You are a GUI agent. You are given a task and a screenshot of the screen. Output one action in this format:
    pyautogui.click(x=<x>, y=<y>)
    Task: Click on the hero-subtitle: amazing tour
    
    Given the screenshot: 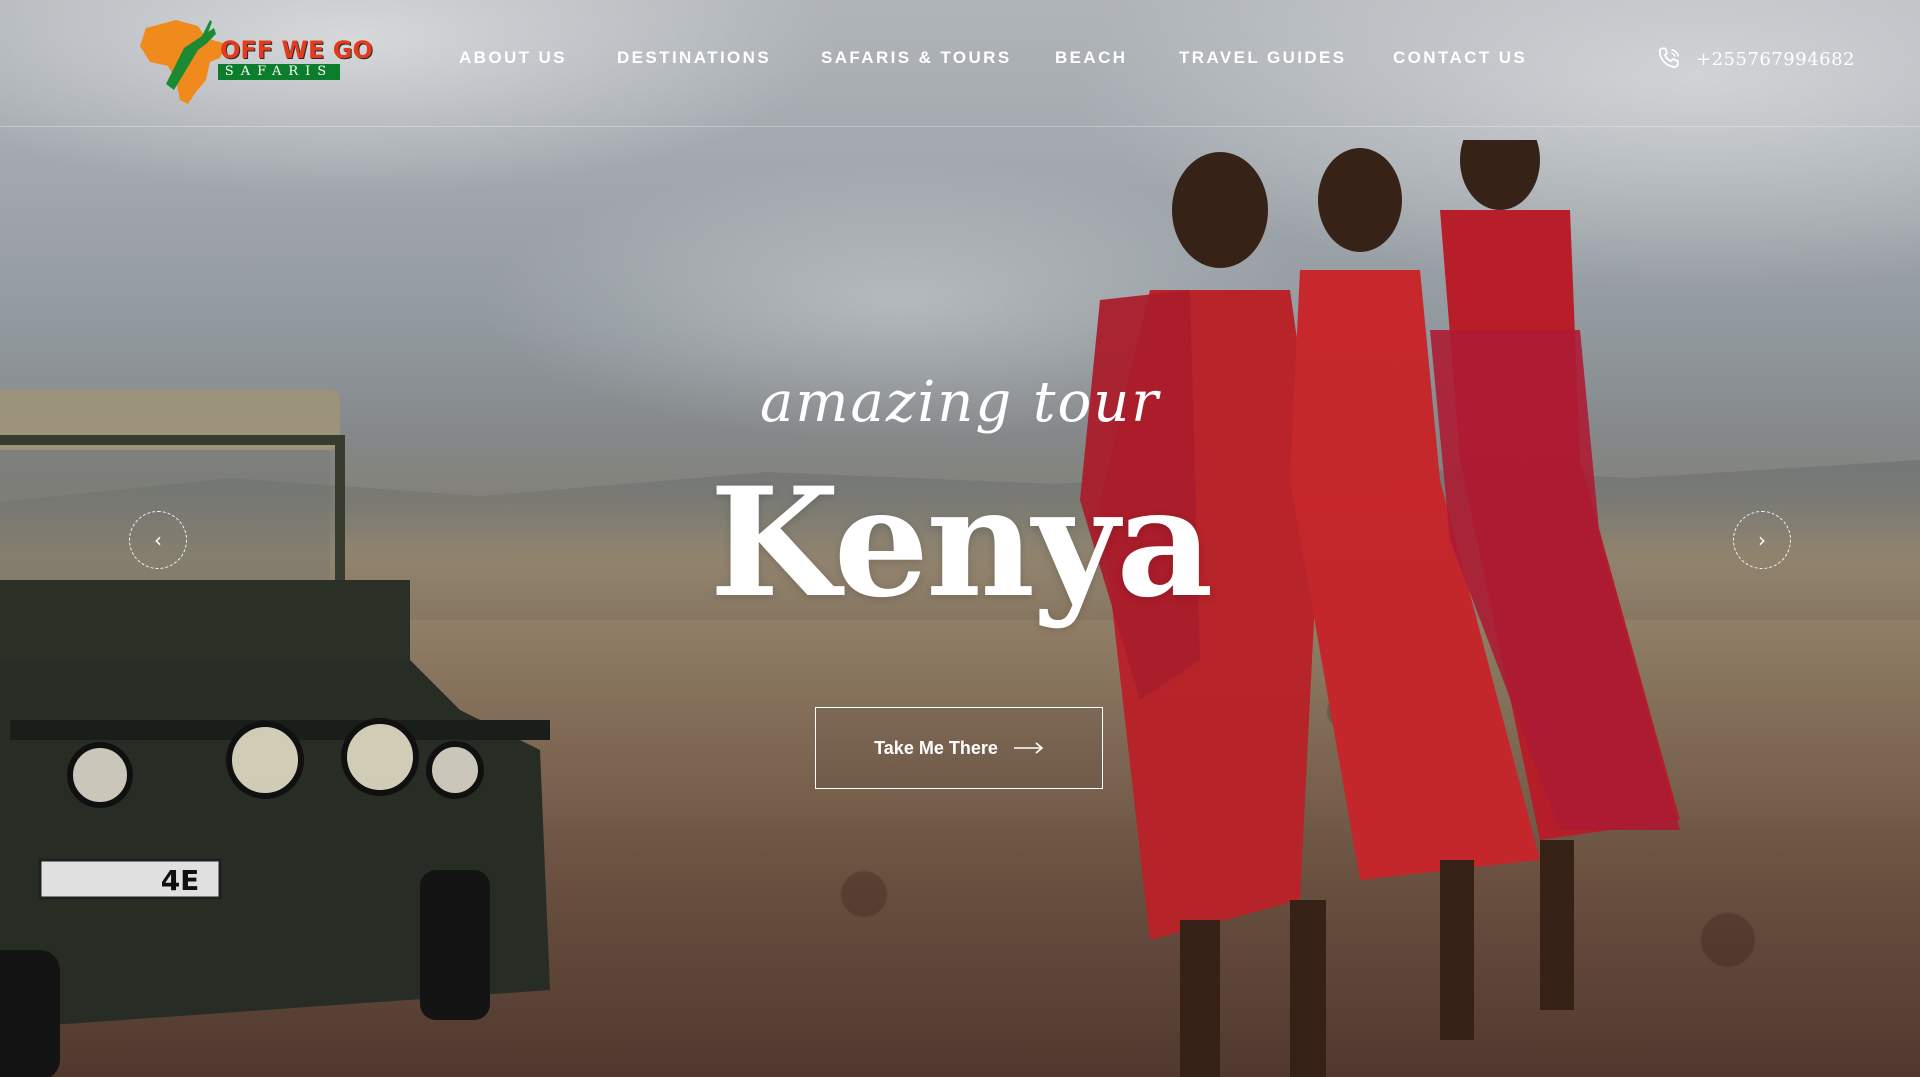 What is the action you would take?
    pyautogui.click(x=960, y=402)
    